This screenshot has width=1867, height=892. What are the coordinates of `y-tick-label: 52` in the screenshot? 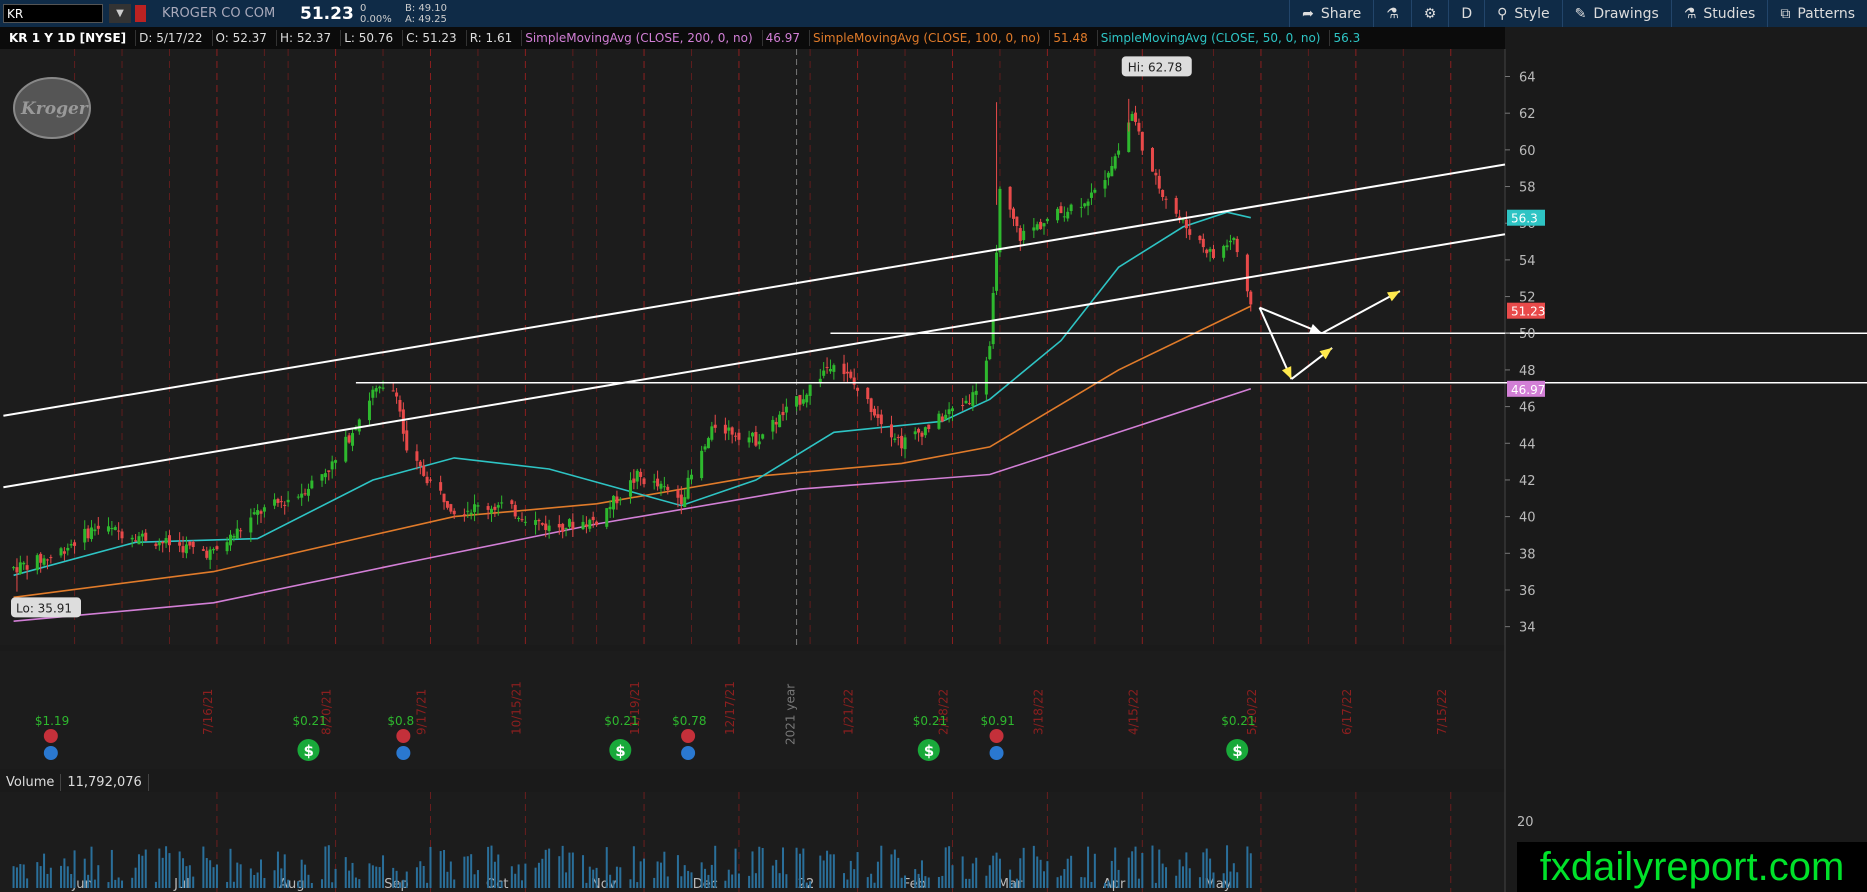 It's located at (1527, 298).